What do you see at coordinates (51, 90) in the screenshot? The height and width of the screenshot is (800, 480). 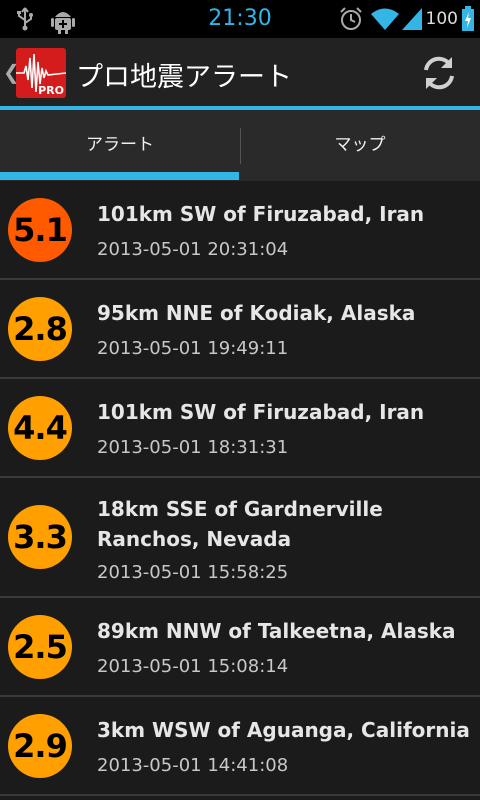 I see `pro-badge: PRO` at bounding box center [51, 90].